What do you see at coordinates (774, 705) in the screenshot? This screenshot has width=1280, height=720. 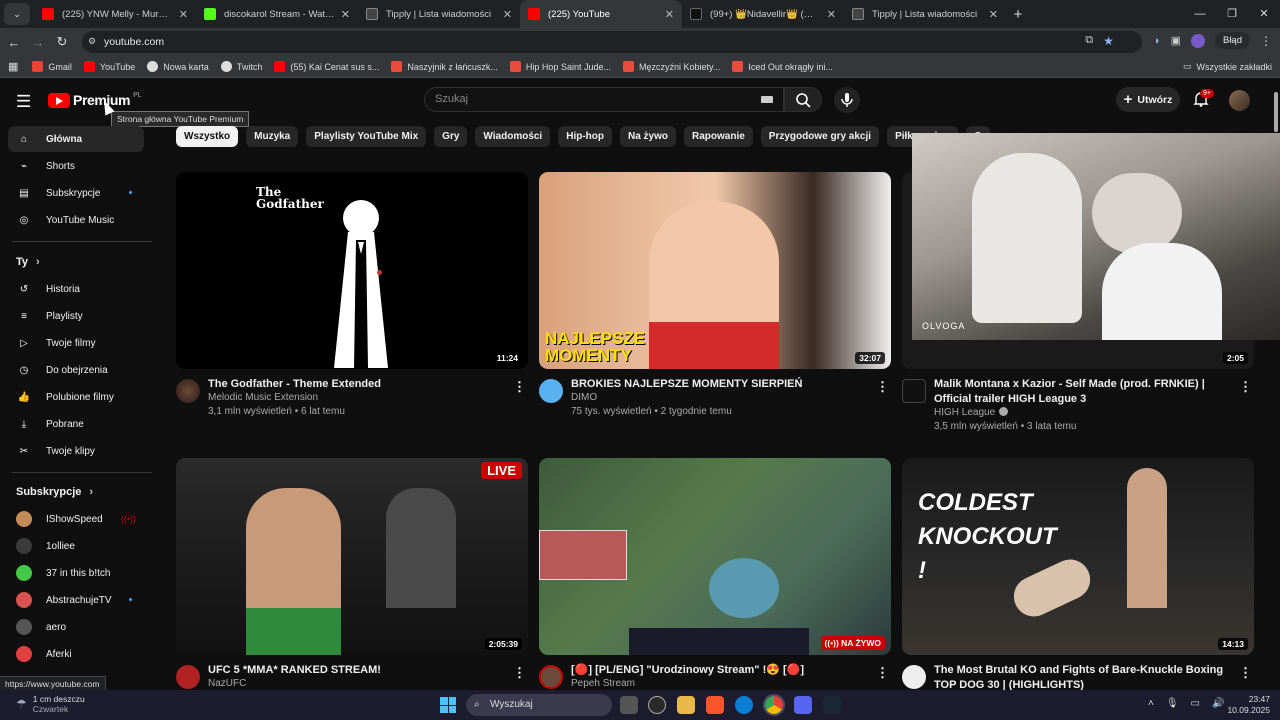 I see `chrome-icon` at bounding box center [774, 705].